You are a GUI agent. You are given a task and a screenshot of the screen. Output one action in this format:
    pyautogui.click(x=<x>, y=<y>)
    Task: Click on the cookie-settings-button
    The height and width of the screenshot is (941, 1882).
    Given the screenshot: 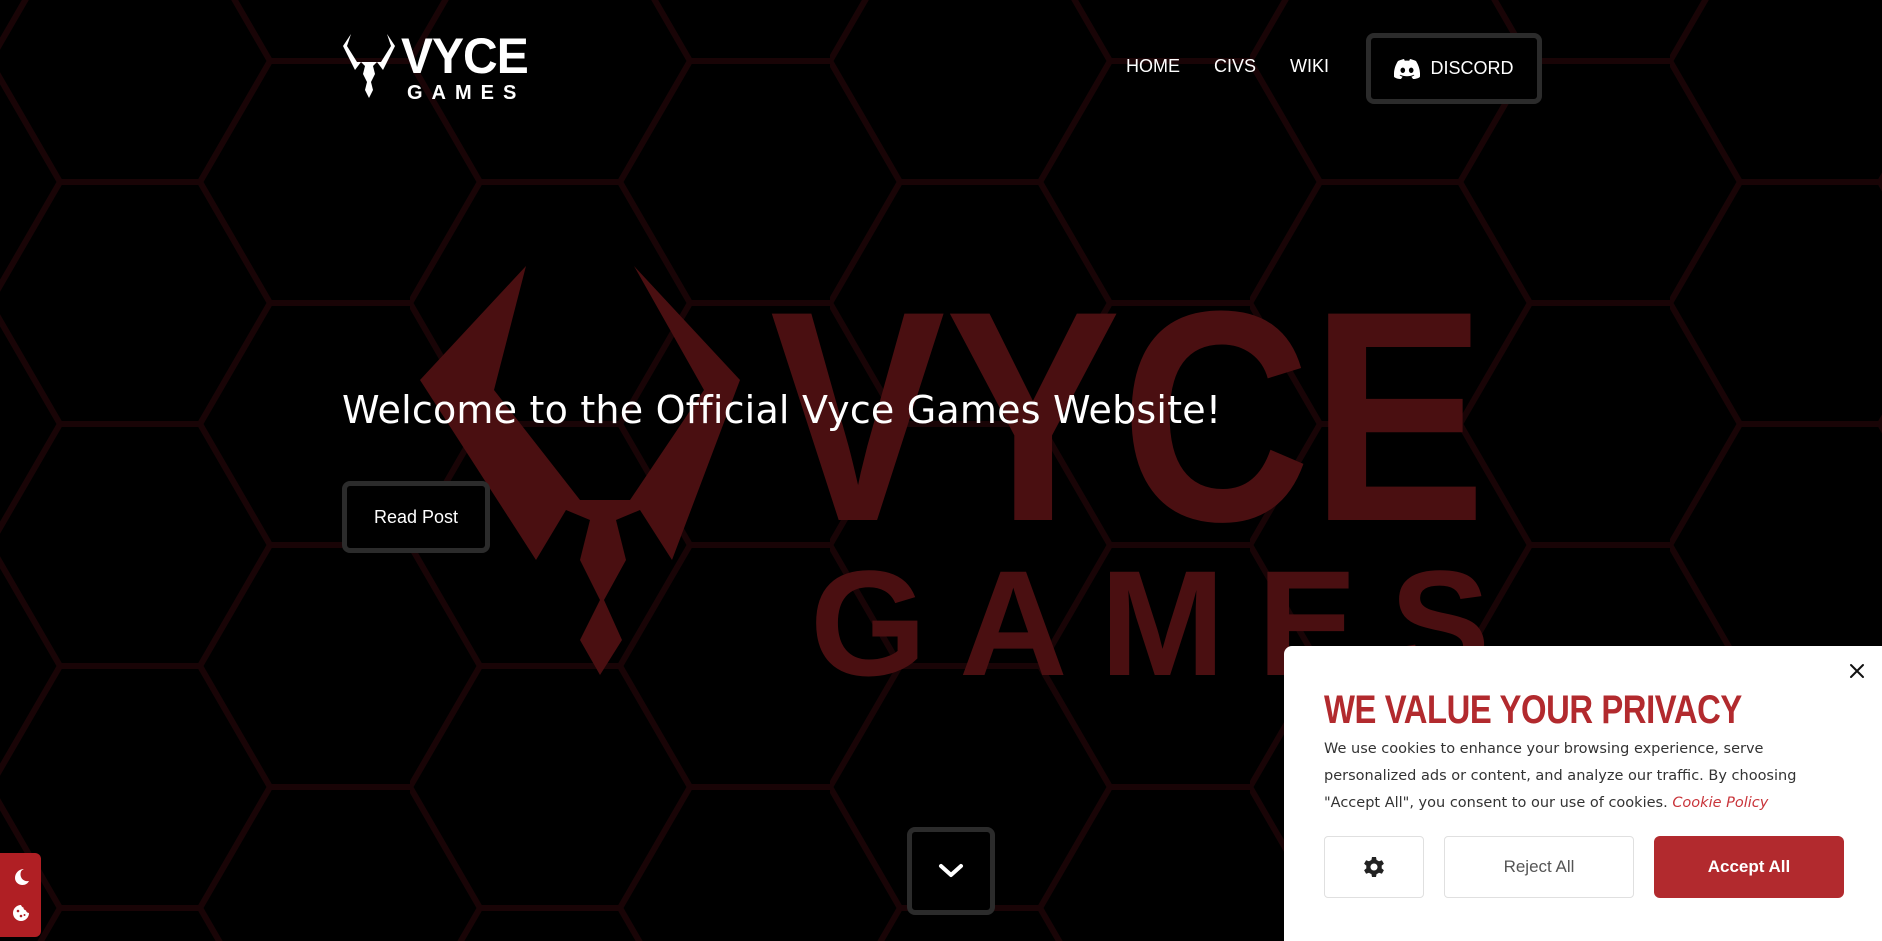 What is the action you would take?
    pyautogui.click(x=1374, y=867)
    